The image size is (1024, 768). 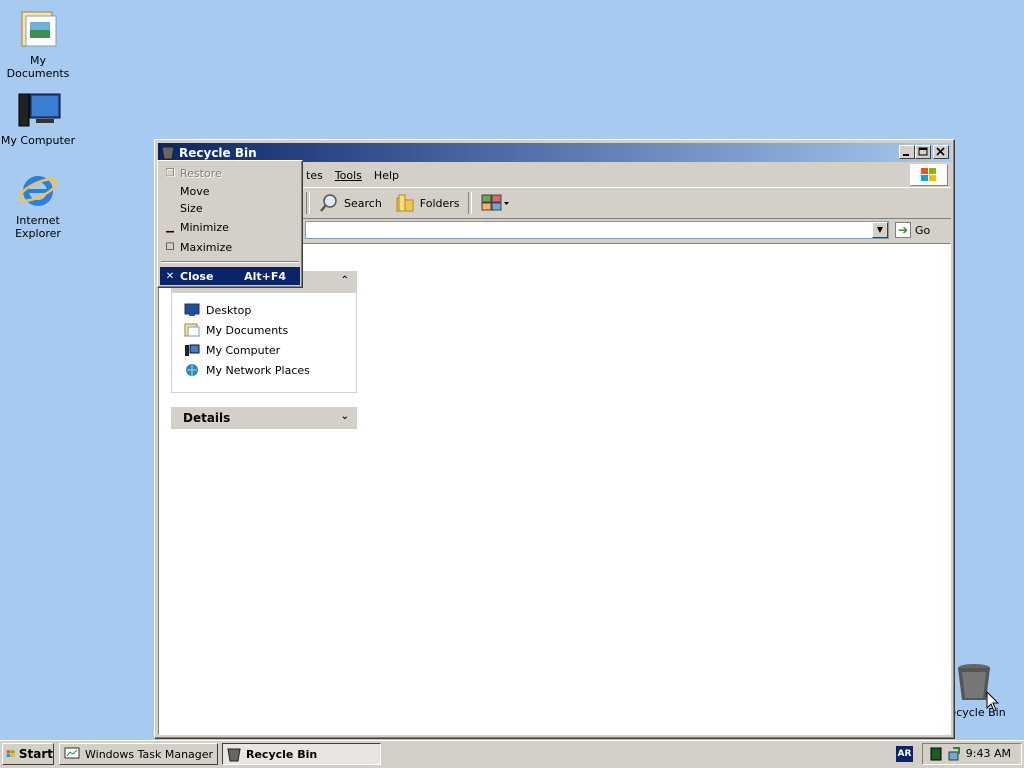 I want to click on language-indicator: AR, so click(x=904, y=754).